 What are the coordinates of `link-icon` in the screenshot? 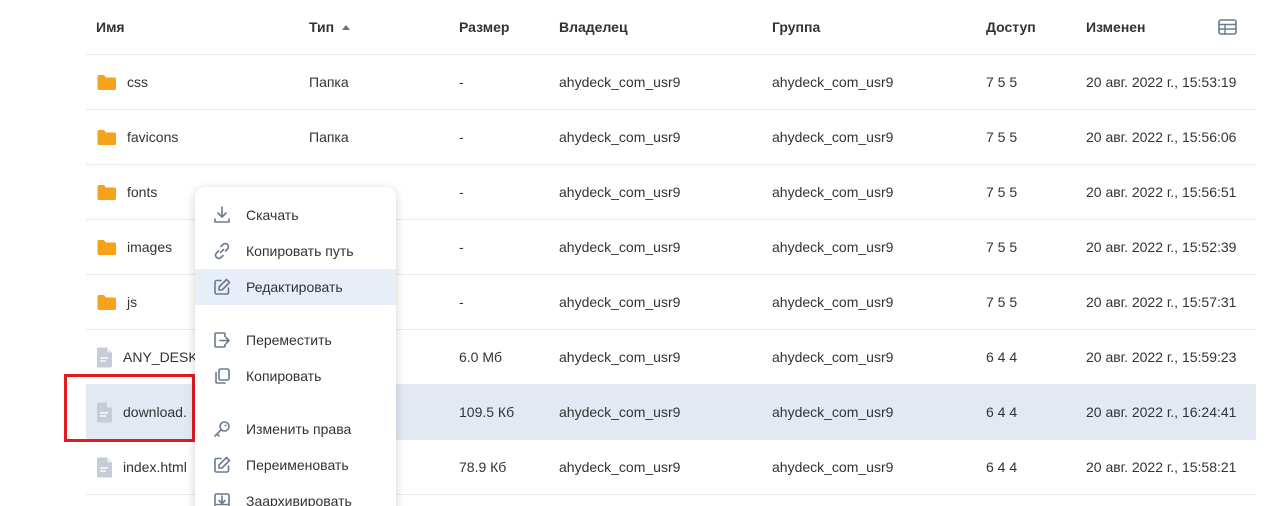 It's located at (222, 251).